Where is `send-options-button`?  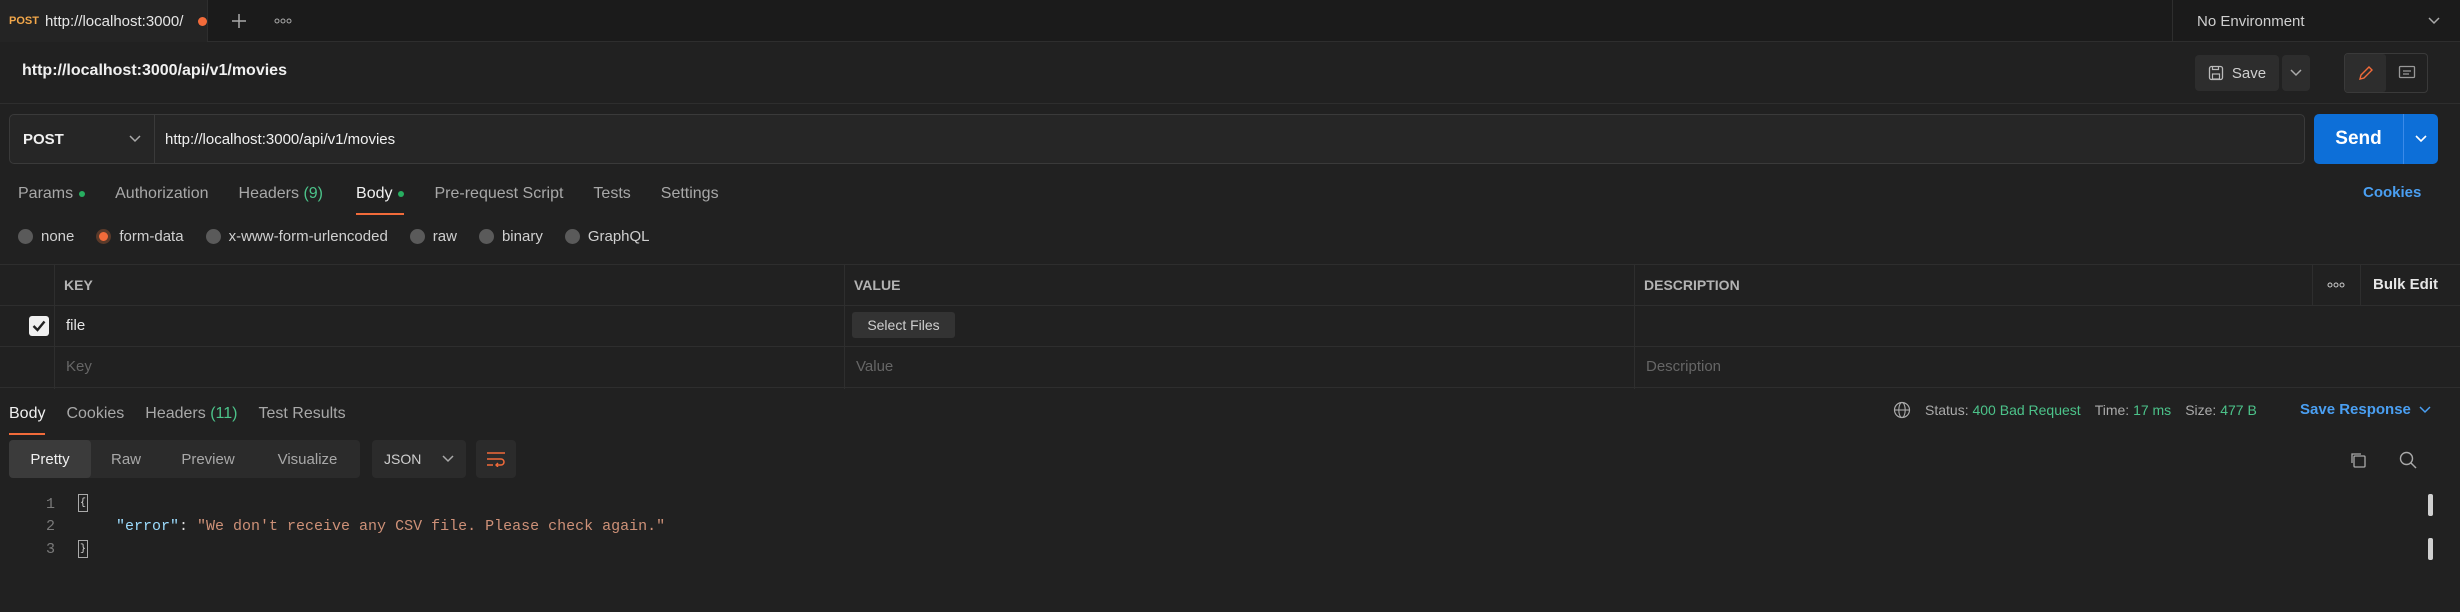
send-options-button is located at coordinates (2421, 139).